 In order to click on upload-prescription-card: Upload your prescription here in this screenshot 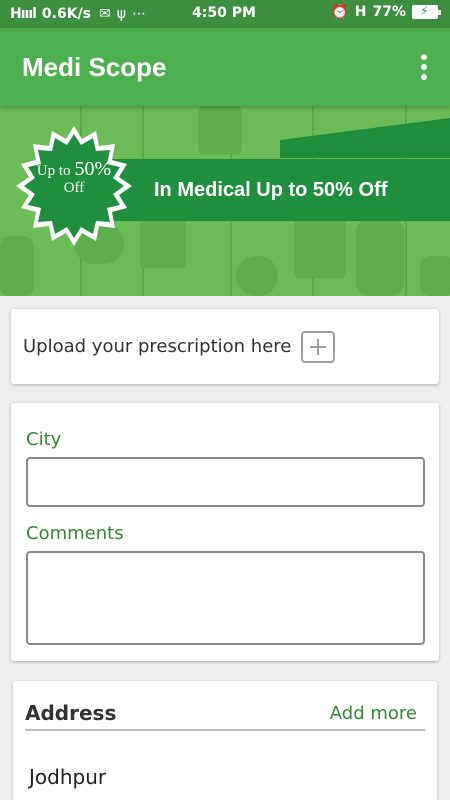, I will do `click(225, 346)`.